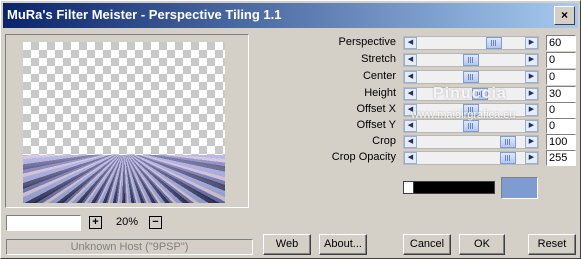 This screenshot has width=581, height=259. Describe the element at coordinates (408, 187) in the screenshot. I see `color-start-swatch` at that location.